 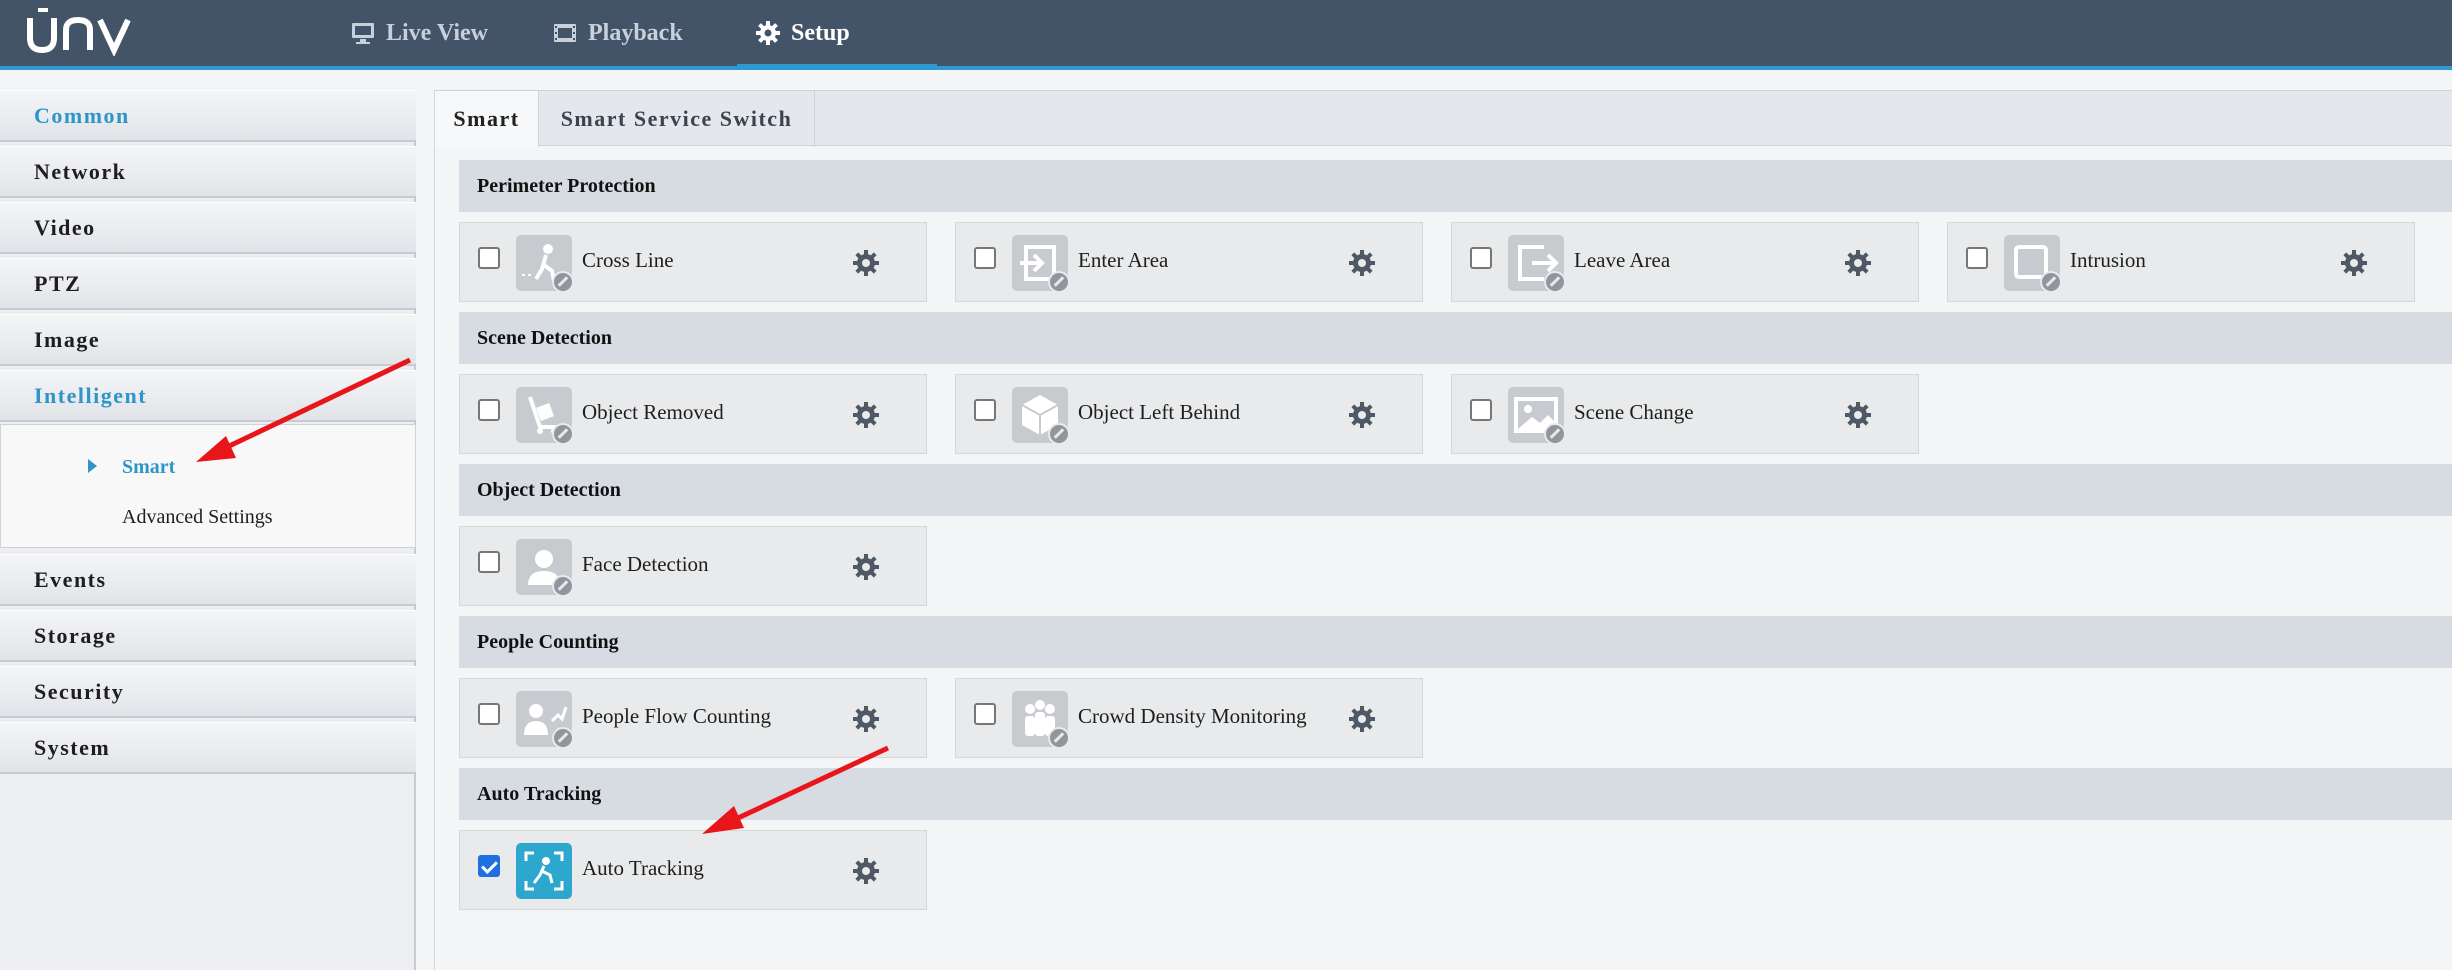 What do you see at coordinates (796, 789) in the screenshot?
I see `annotation-arrow-auto-tracking` at bounding box center [796, 789].